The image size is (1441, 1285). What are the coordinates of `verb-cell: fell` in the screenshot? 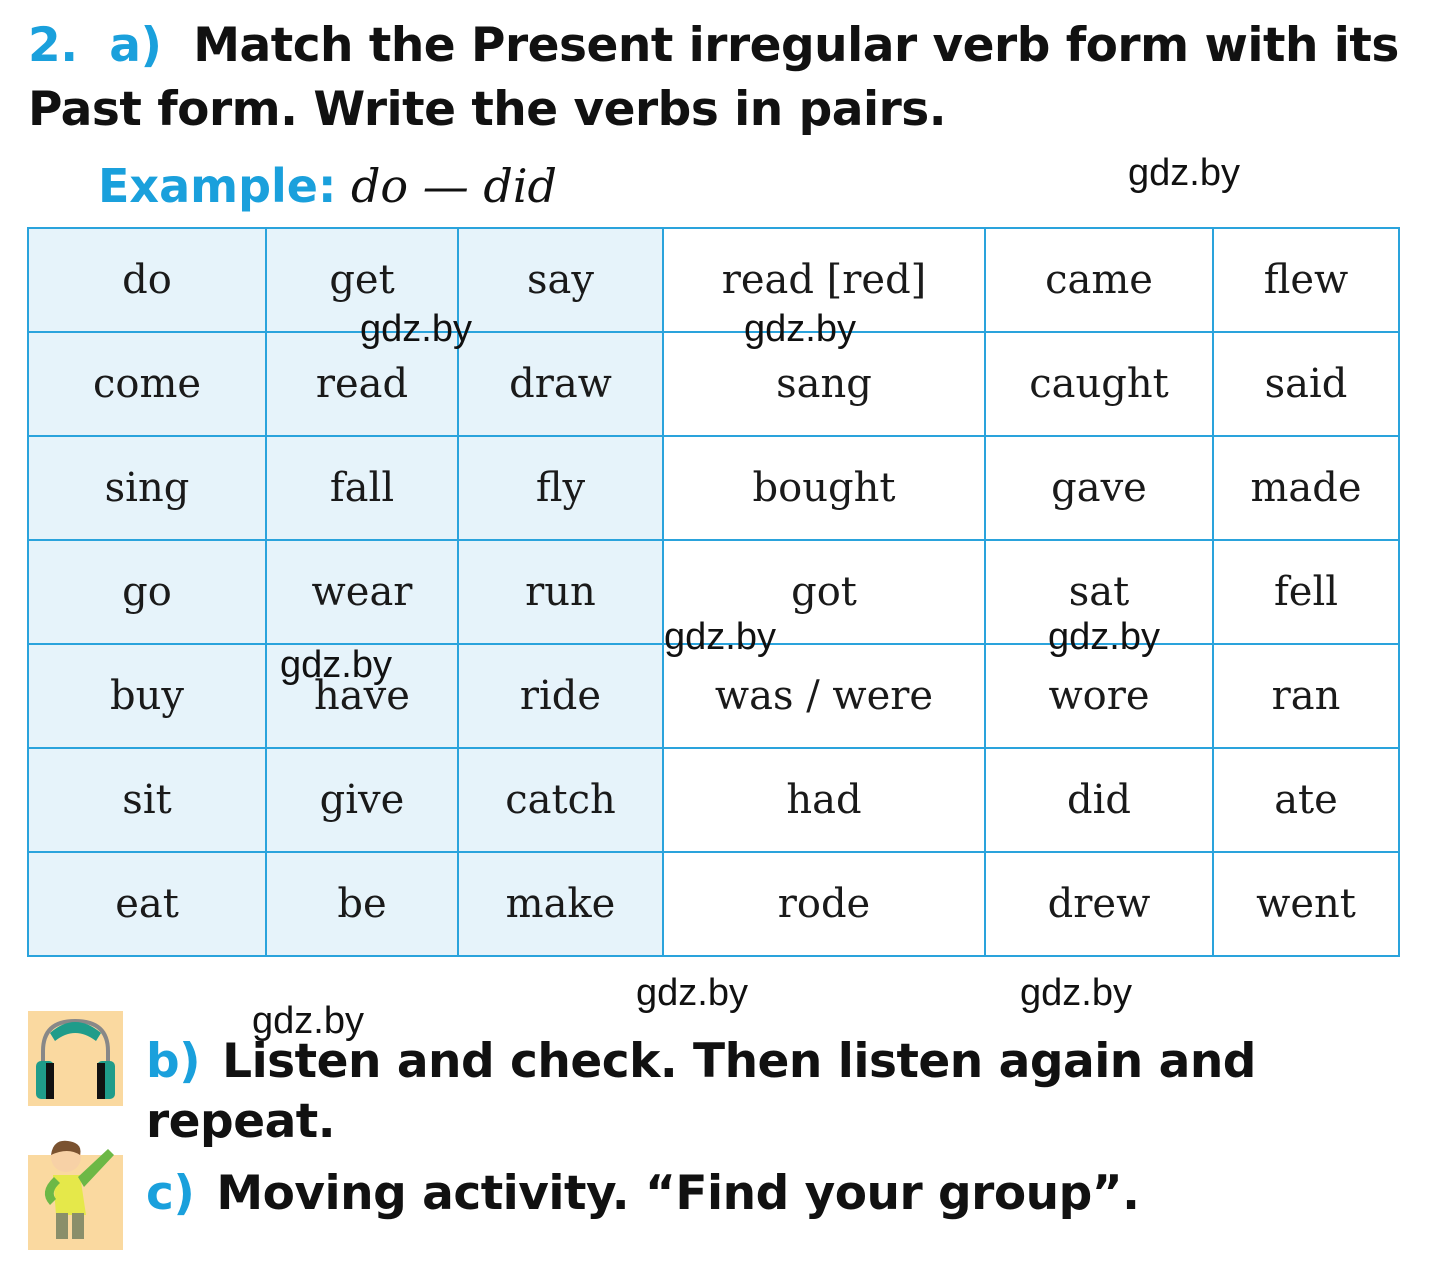 It's located at (1306, 592).